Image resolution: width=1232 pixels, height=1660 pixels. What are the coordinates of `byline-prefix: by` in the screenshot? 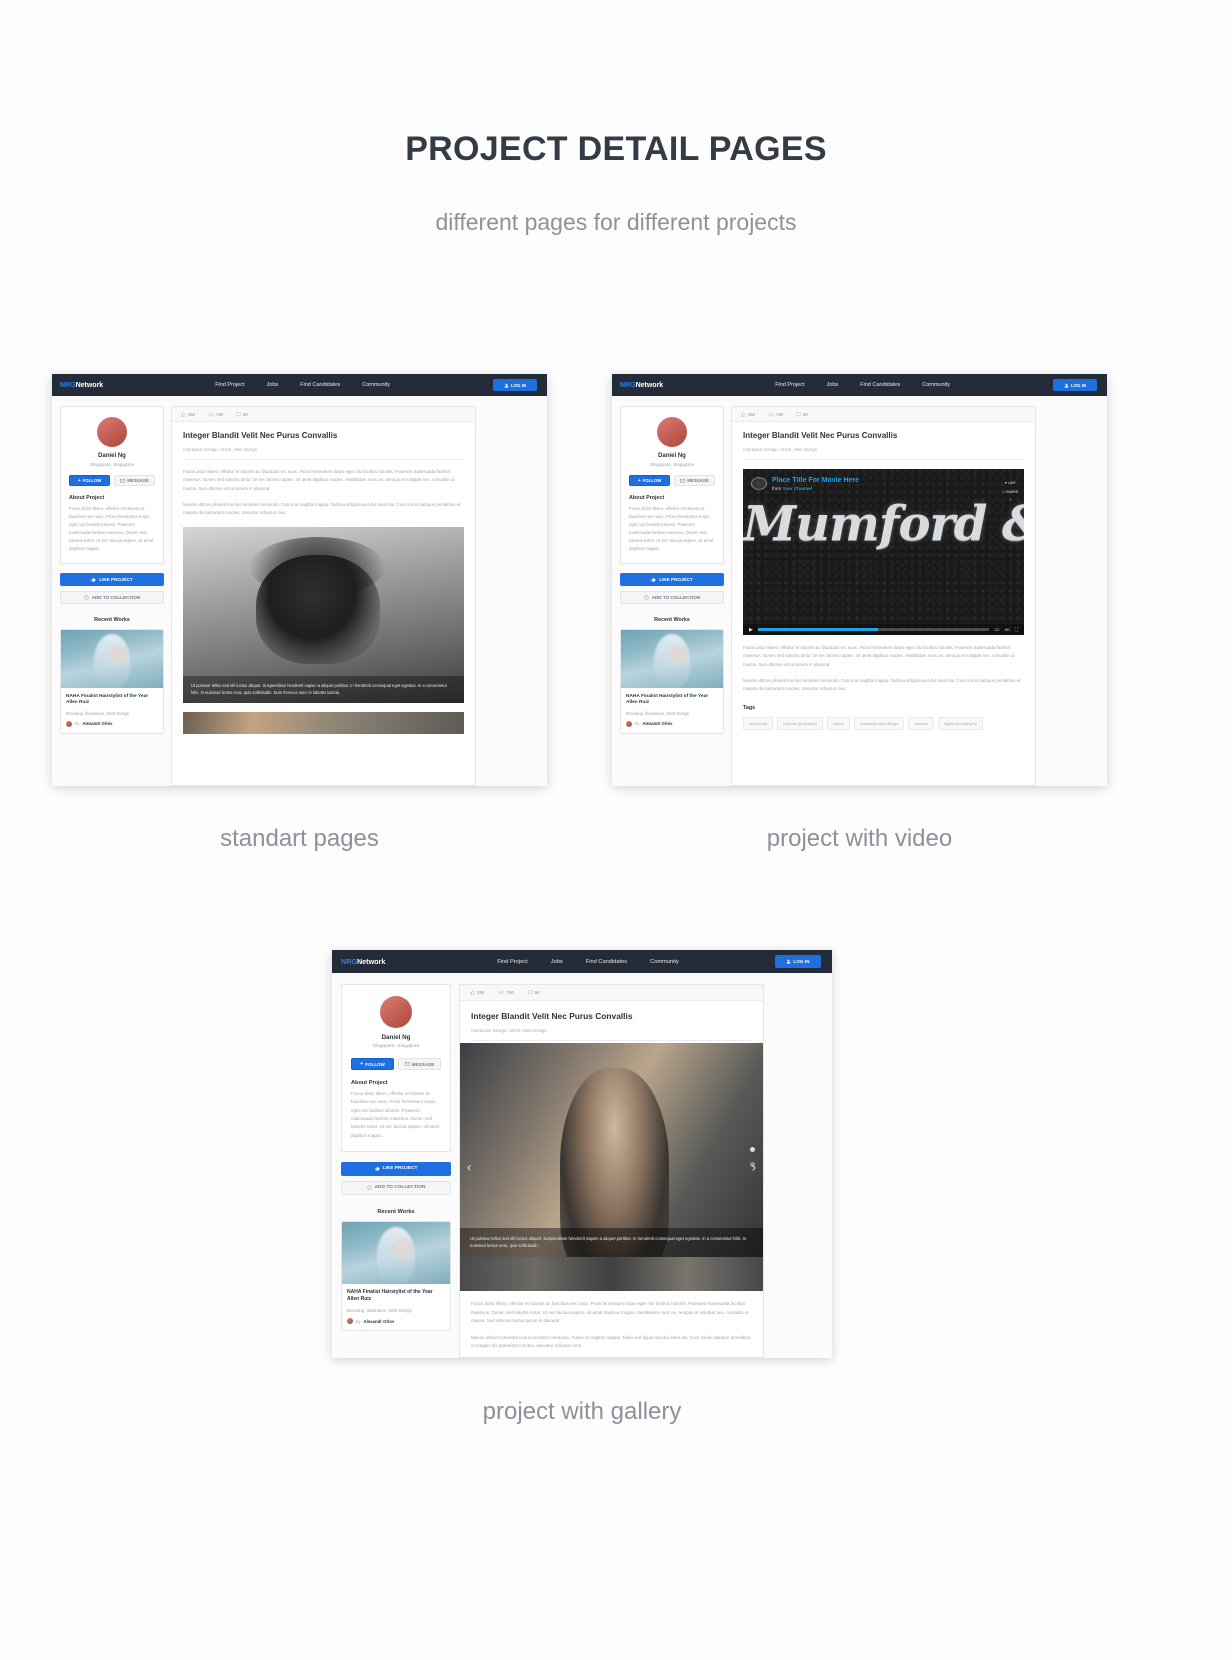 It's located at (77, 724).